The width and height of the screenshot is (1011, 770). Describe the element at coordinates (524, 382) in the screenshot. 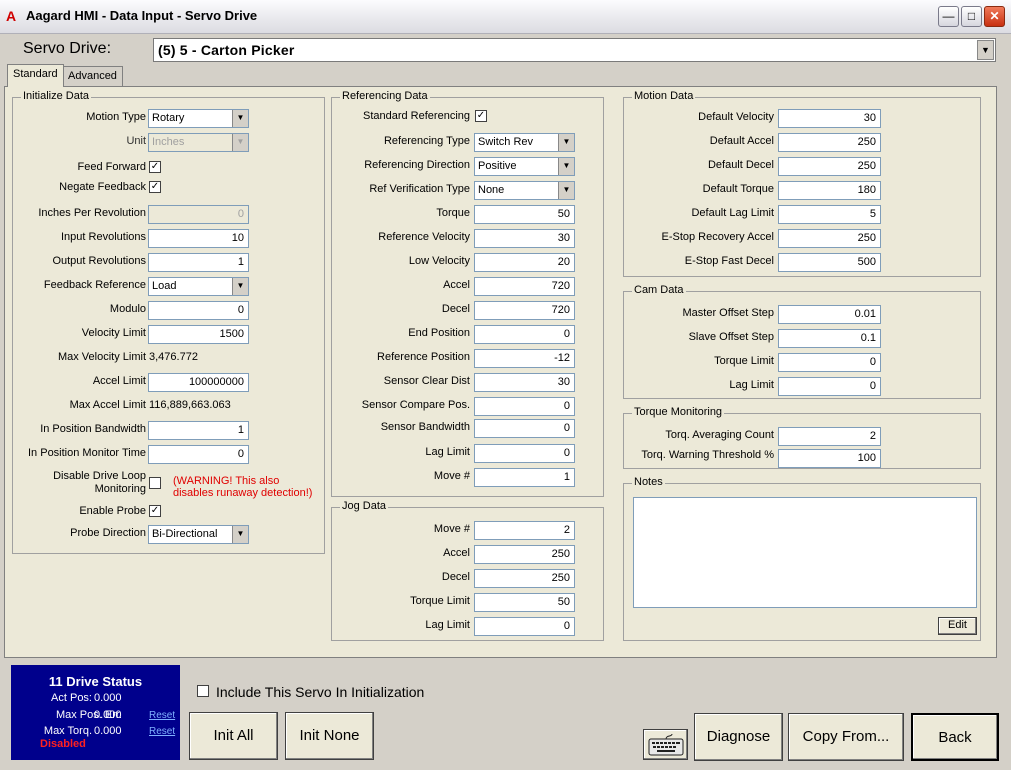

I see `sensor-clear-field: 30` at that location.